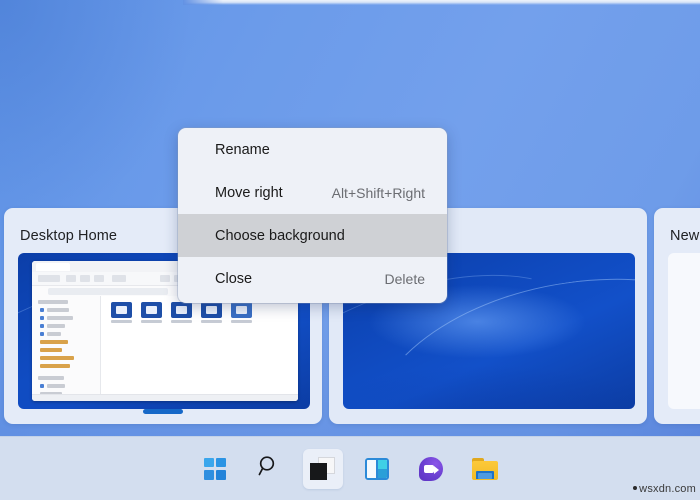 The height and width of the screenshot is (500, 700). What do you see at coordinates (249, 192) in the screenshot?
I see `context-menu-item-label: Move right` at bounding box center [249, 192].